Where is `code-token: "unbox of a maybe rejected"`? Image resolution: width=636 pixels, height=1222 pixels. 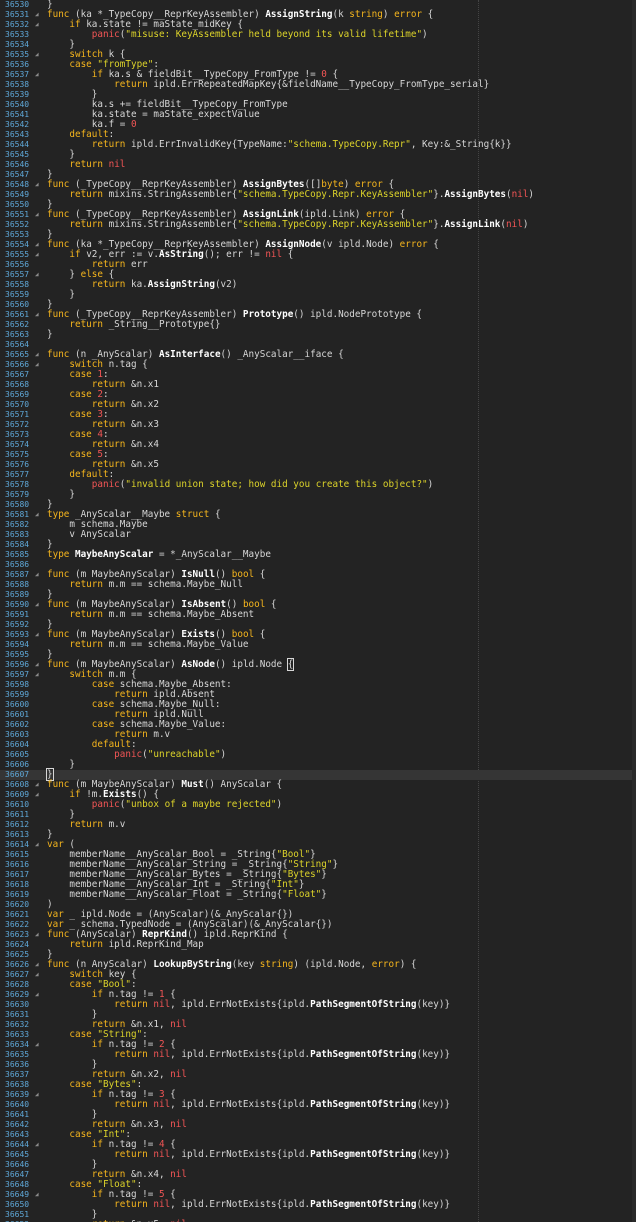
code-token: "unbox of a maybe rejected" is located at coordinates (201, 804).